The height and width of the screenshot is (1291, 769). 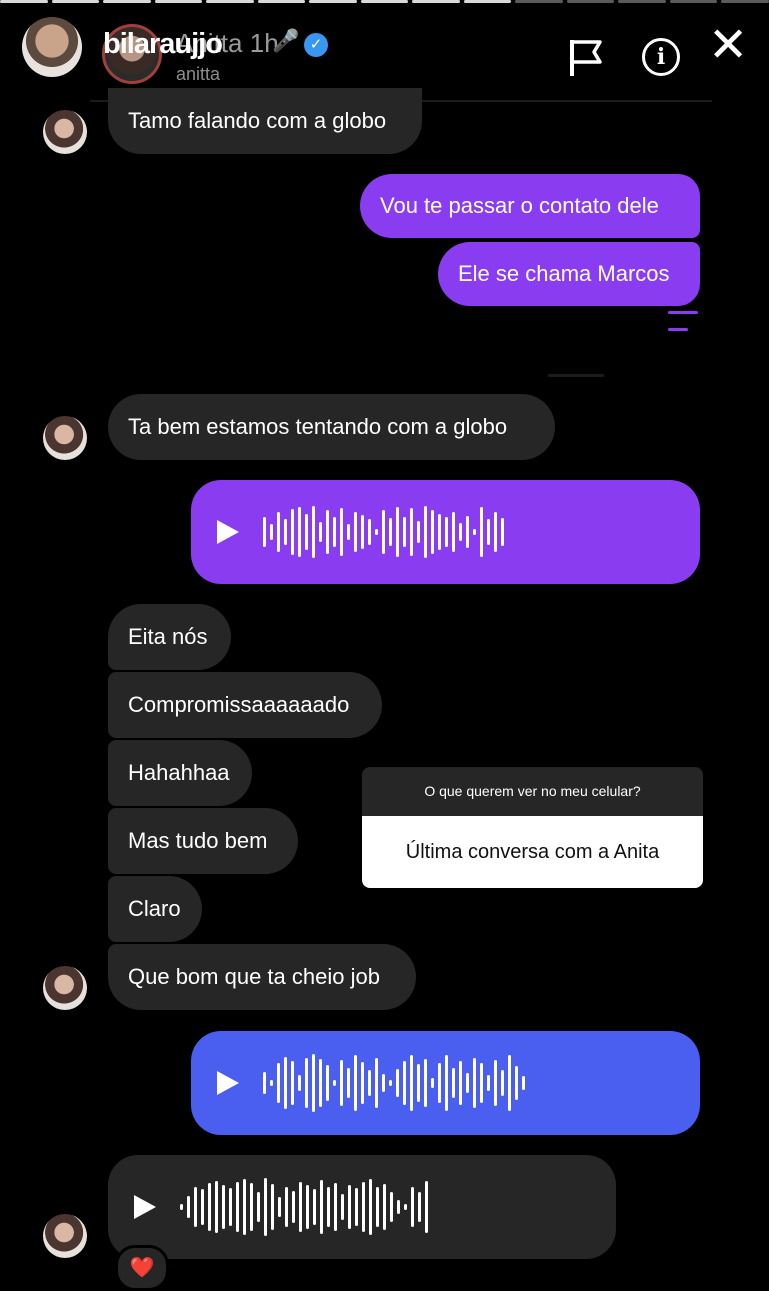 What do you see at coordinates (198, 74) in the screenshot?
I see `chat-contact-username: anitta` at bounding box center [198, 74].